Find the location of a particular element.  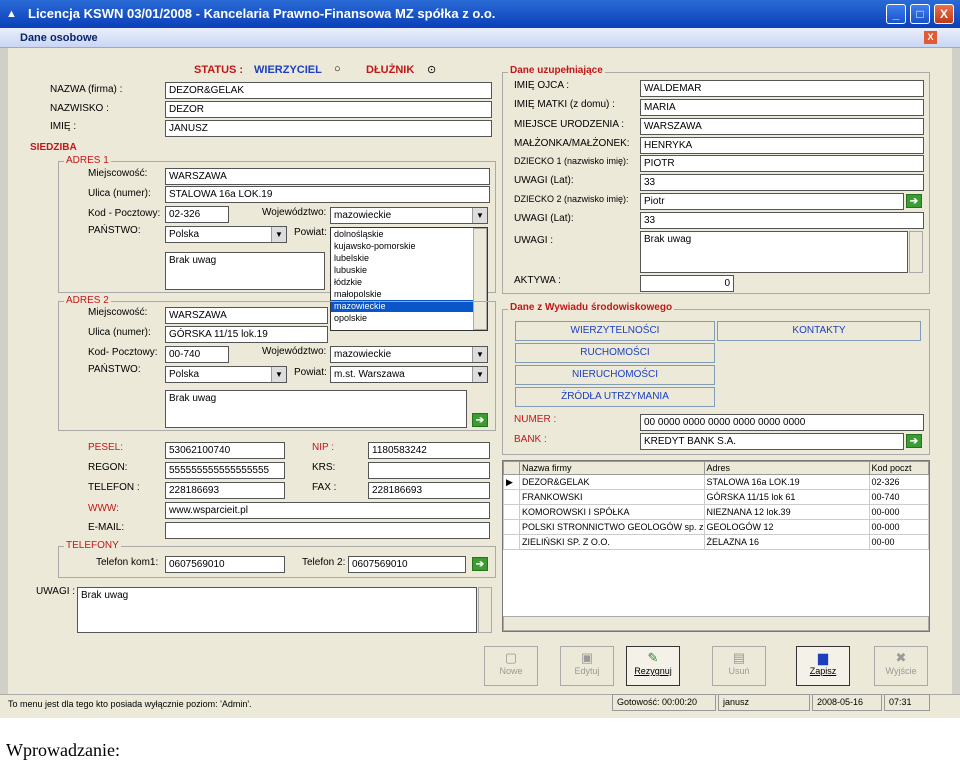

child1-field: PIOTR is located at coordinates (782, 163).